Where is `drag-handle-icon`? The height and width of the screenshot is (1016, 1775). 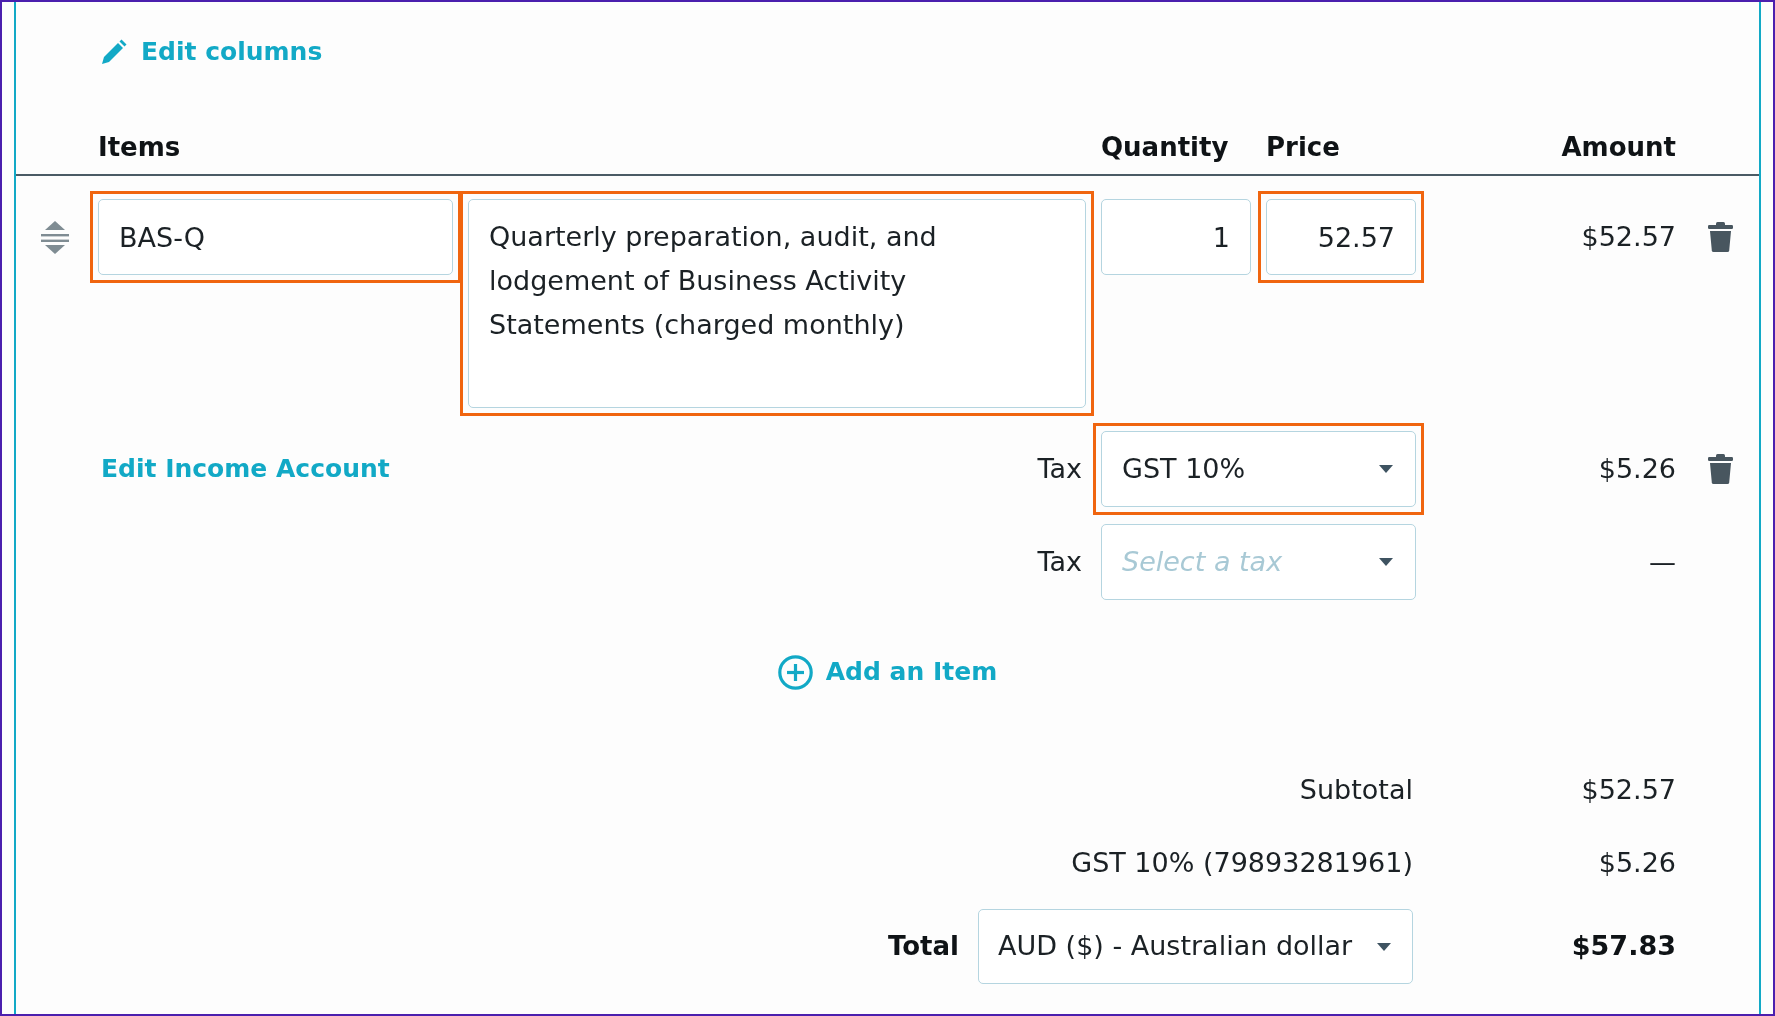 drag-handle-icon is located at coordinates (55, 237).